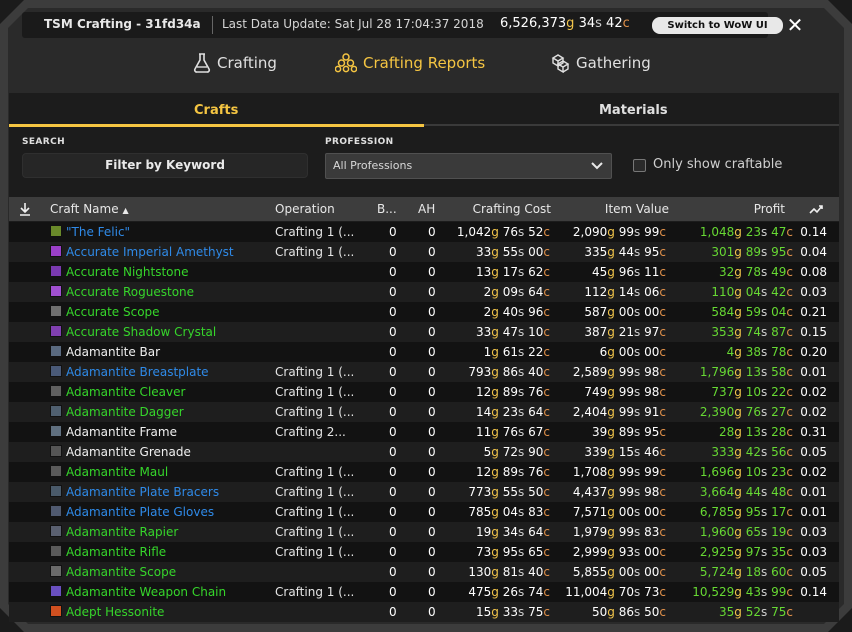 The height and width of the screenshot is (632, 852). I want to click on profit-value-unit: g, so click(738, 432).